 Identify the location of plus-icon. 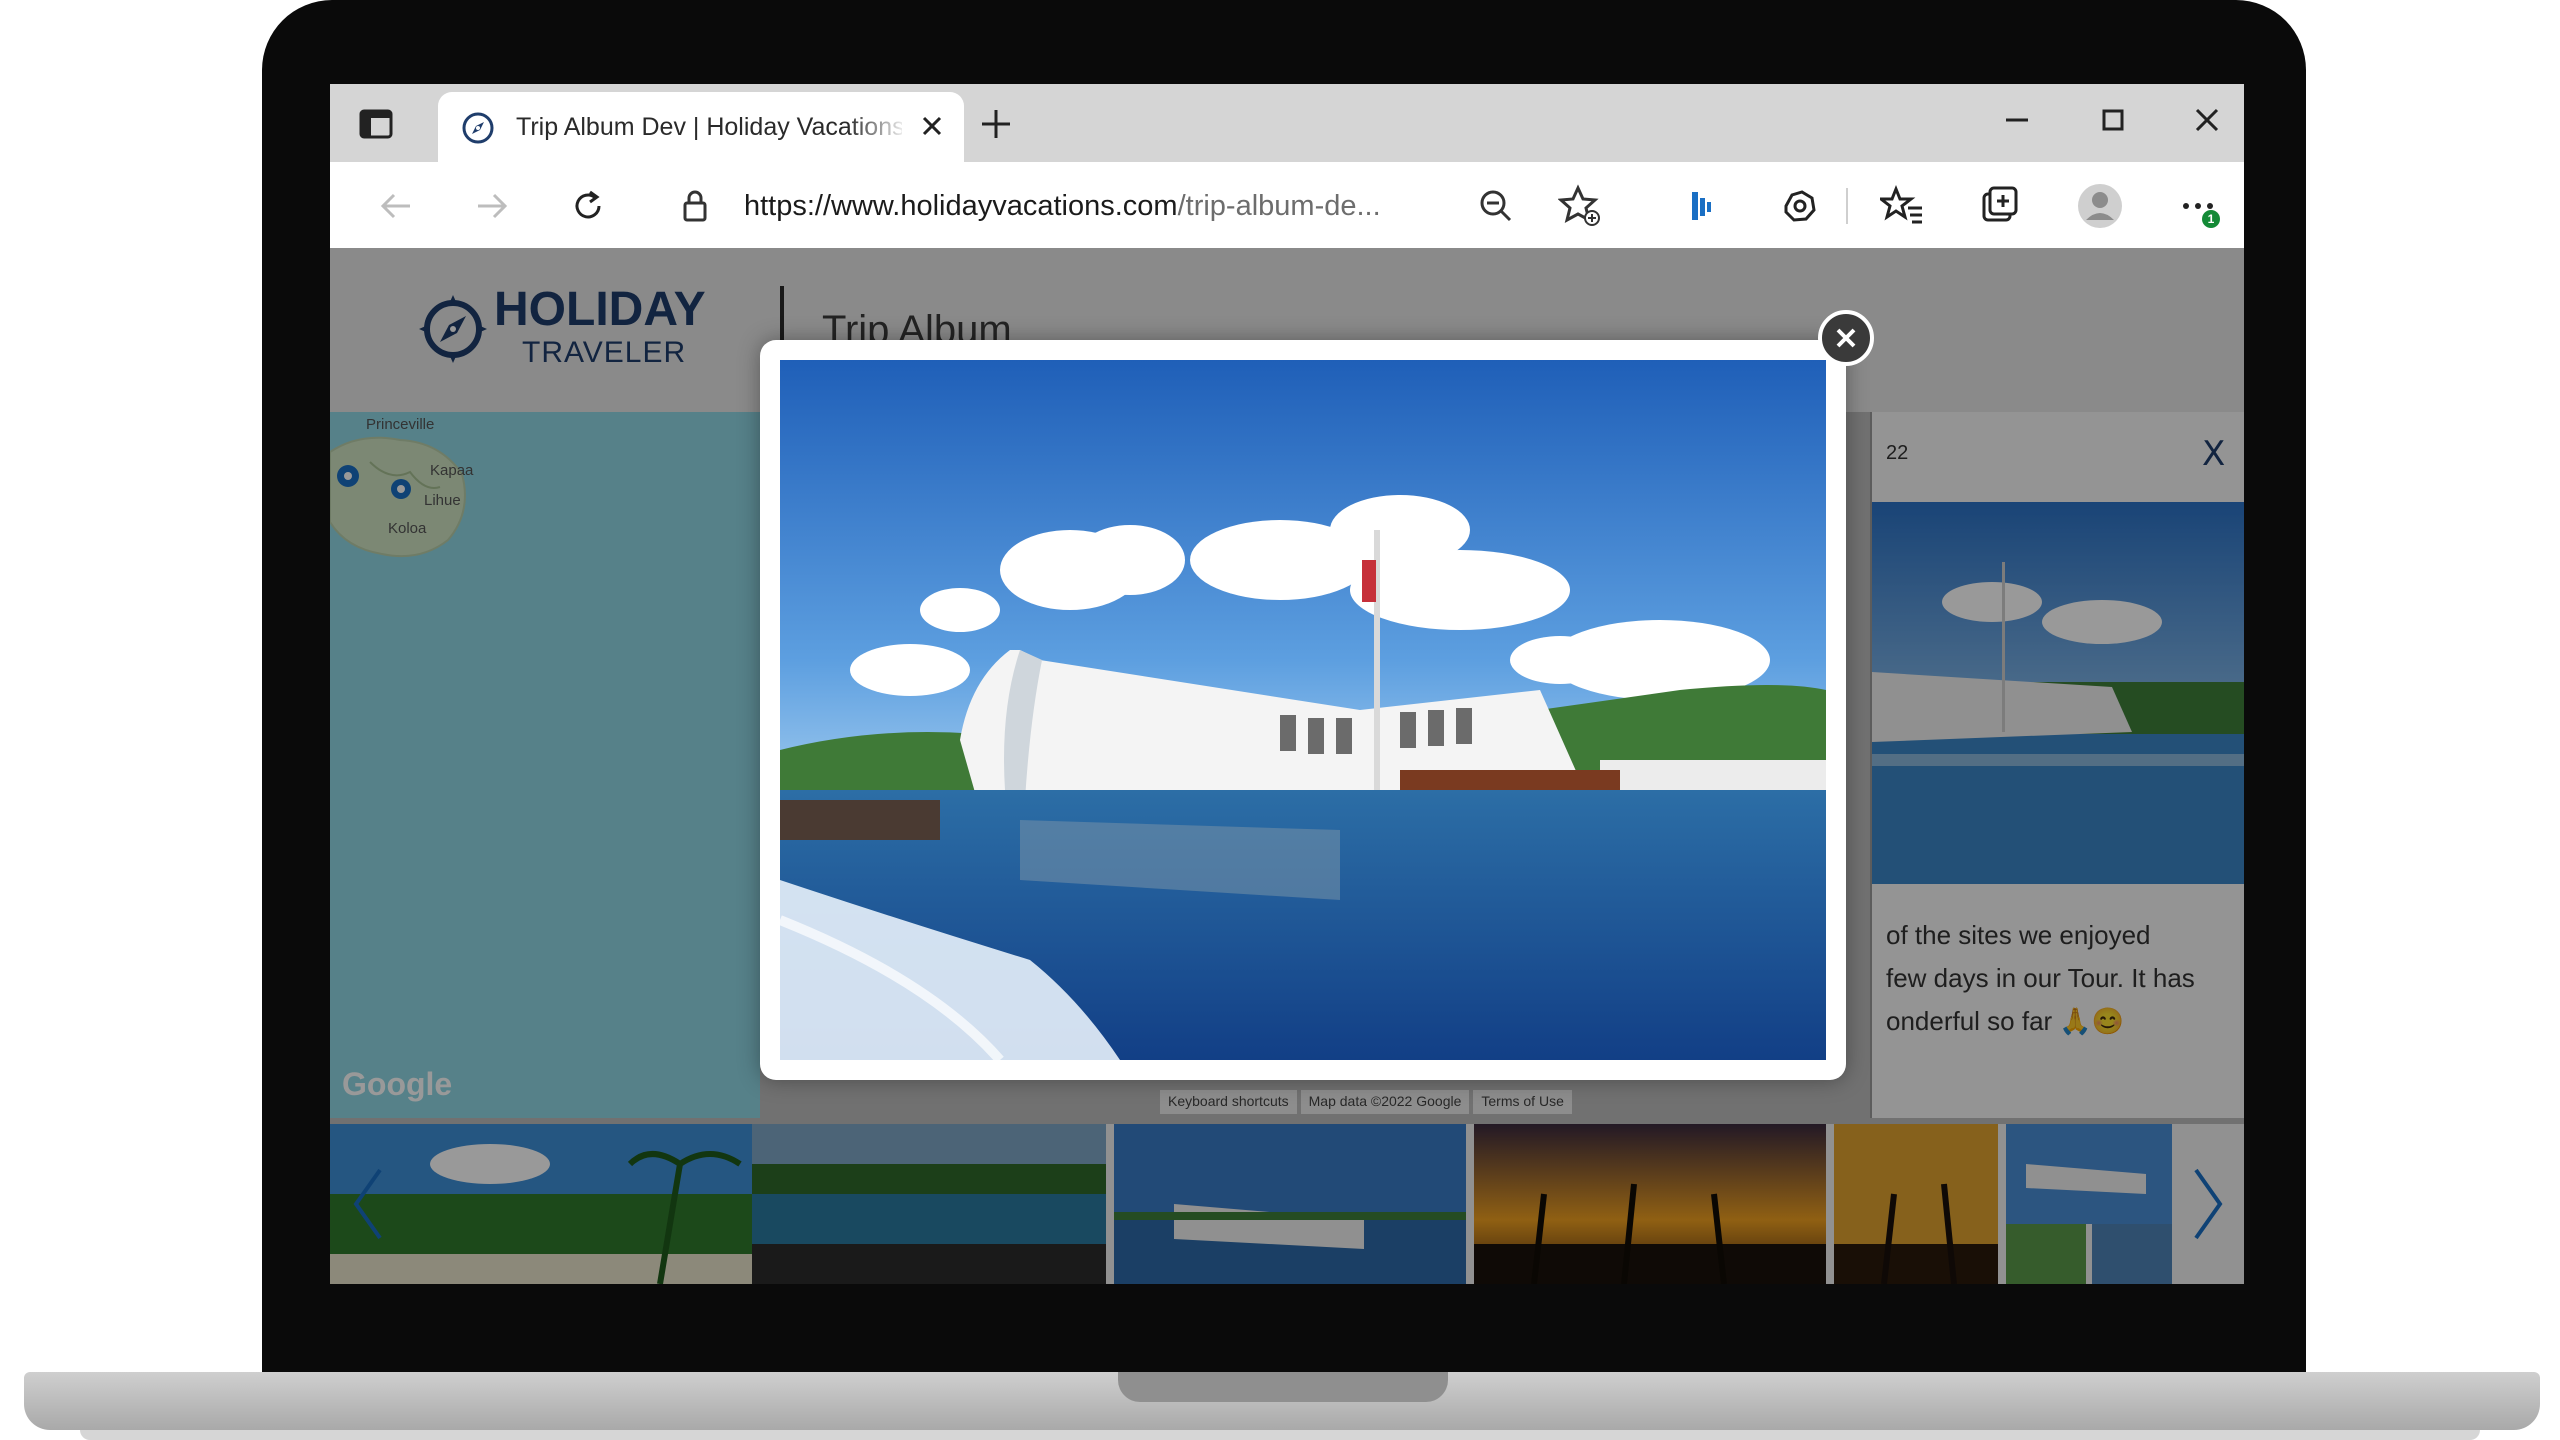
(996, 124).